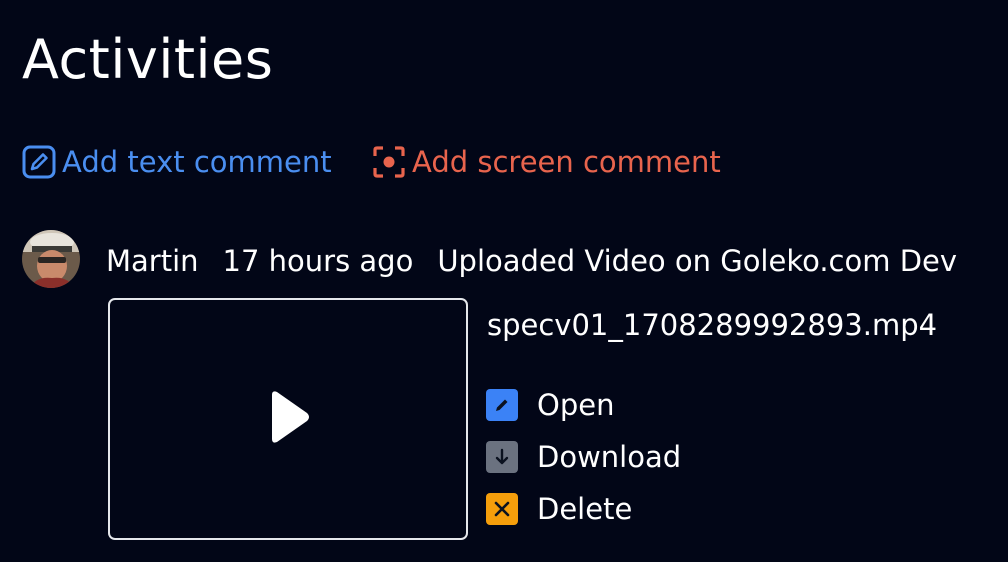  What do you see at coordinates (389, 162) in the screenshot?
I see `screen-capture-icon` at bounding box center [389, 162].